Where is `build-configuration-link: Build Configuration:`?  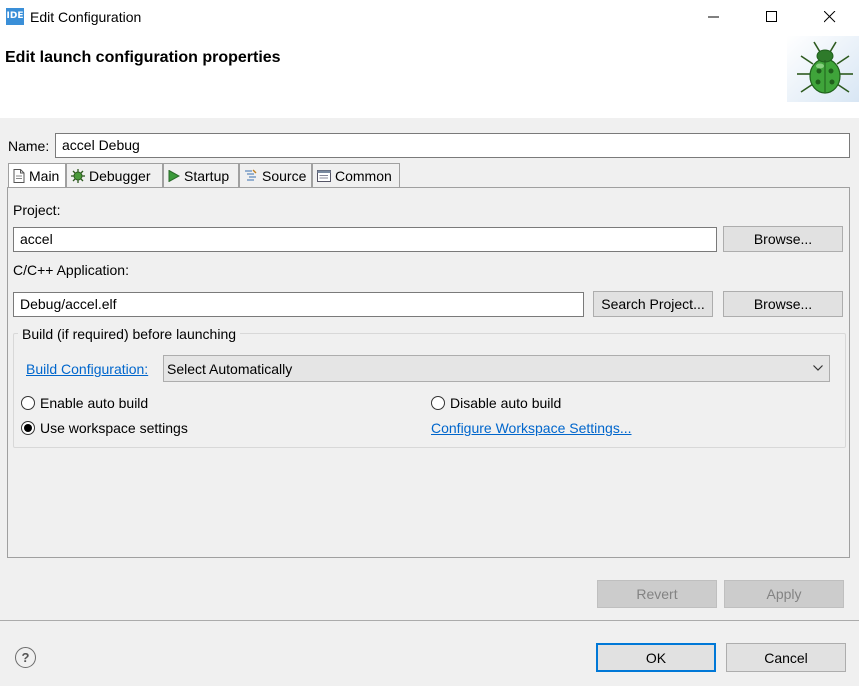
build-configuration-link: Build Configuration: is located at coordinates (87, 369).